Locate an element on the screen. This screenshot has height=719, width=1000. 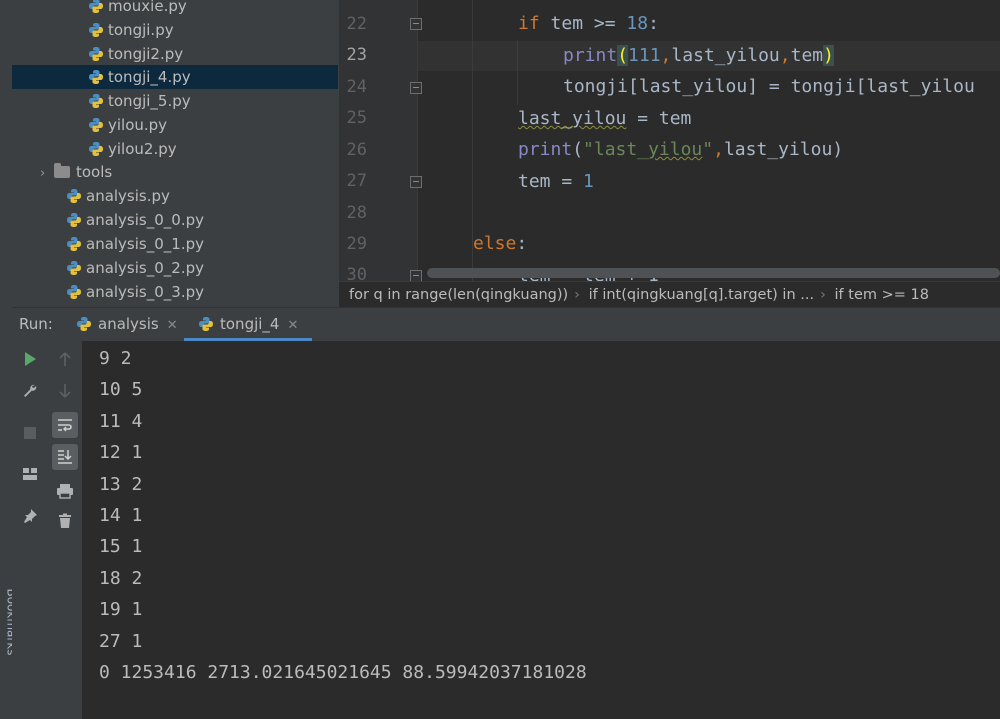
tree-item-tools-folder: › tools is located at coordinates (76, 172).